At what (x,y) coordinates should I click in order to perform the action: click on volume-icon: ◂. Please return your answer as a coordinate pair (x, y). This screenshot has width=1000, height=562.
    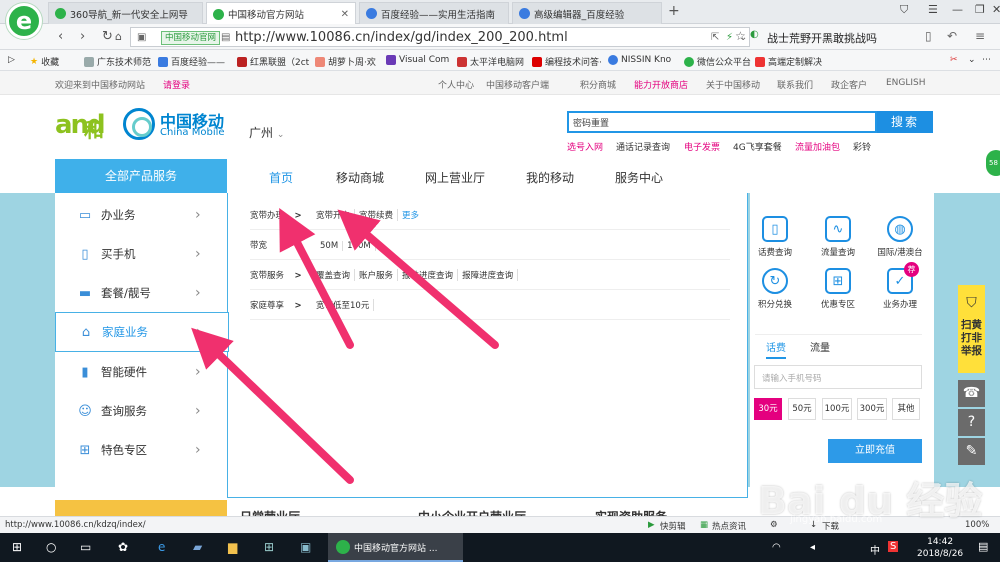
    Looking at the image, I should click on (812, 547).